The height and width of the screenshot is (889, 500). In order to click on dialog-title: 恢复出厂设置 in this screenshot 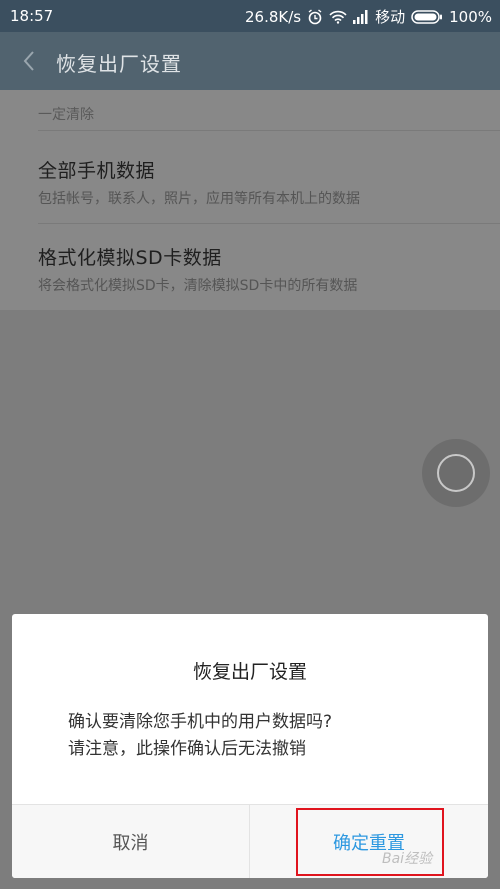, I will do `click(249, 672)`.